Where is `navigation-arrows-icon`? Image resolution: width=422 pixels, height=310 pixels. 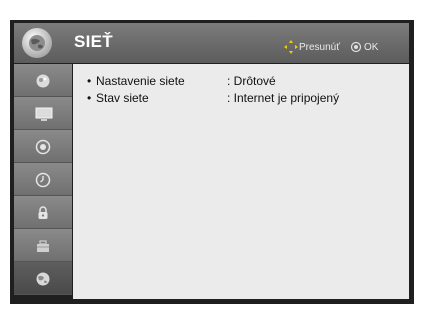
navigation-arrows-icon is located at coordinates (291, 47).